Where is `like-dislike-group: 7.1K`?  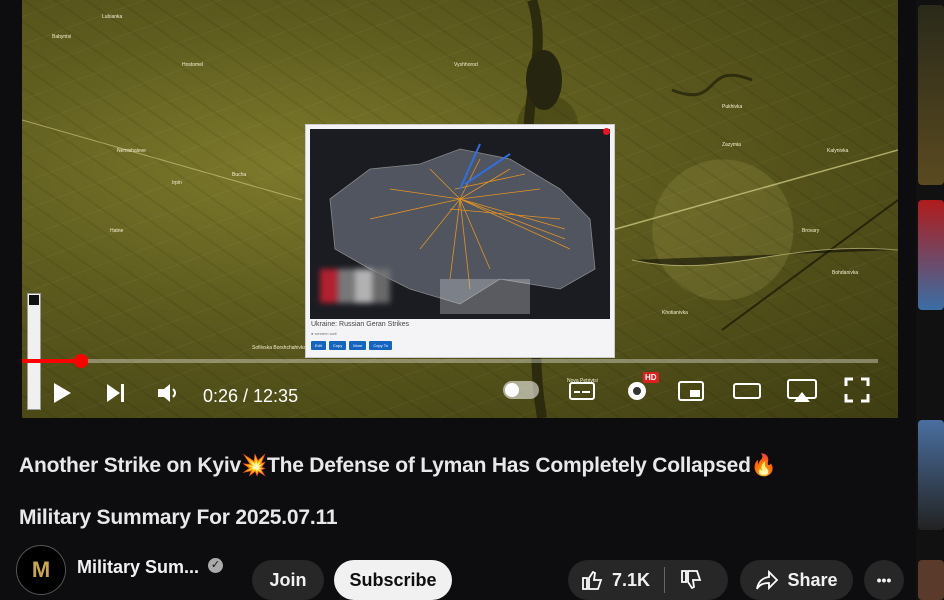
like-dislike-group: 7.1K is located at coordinates (648, 580).